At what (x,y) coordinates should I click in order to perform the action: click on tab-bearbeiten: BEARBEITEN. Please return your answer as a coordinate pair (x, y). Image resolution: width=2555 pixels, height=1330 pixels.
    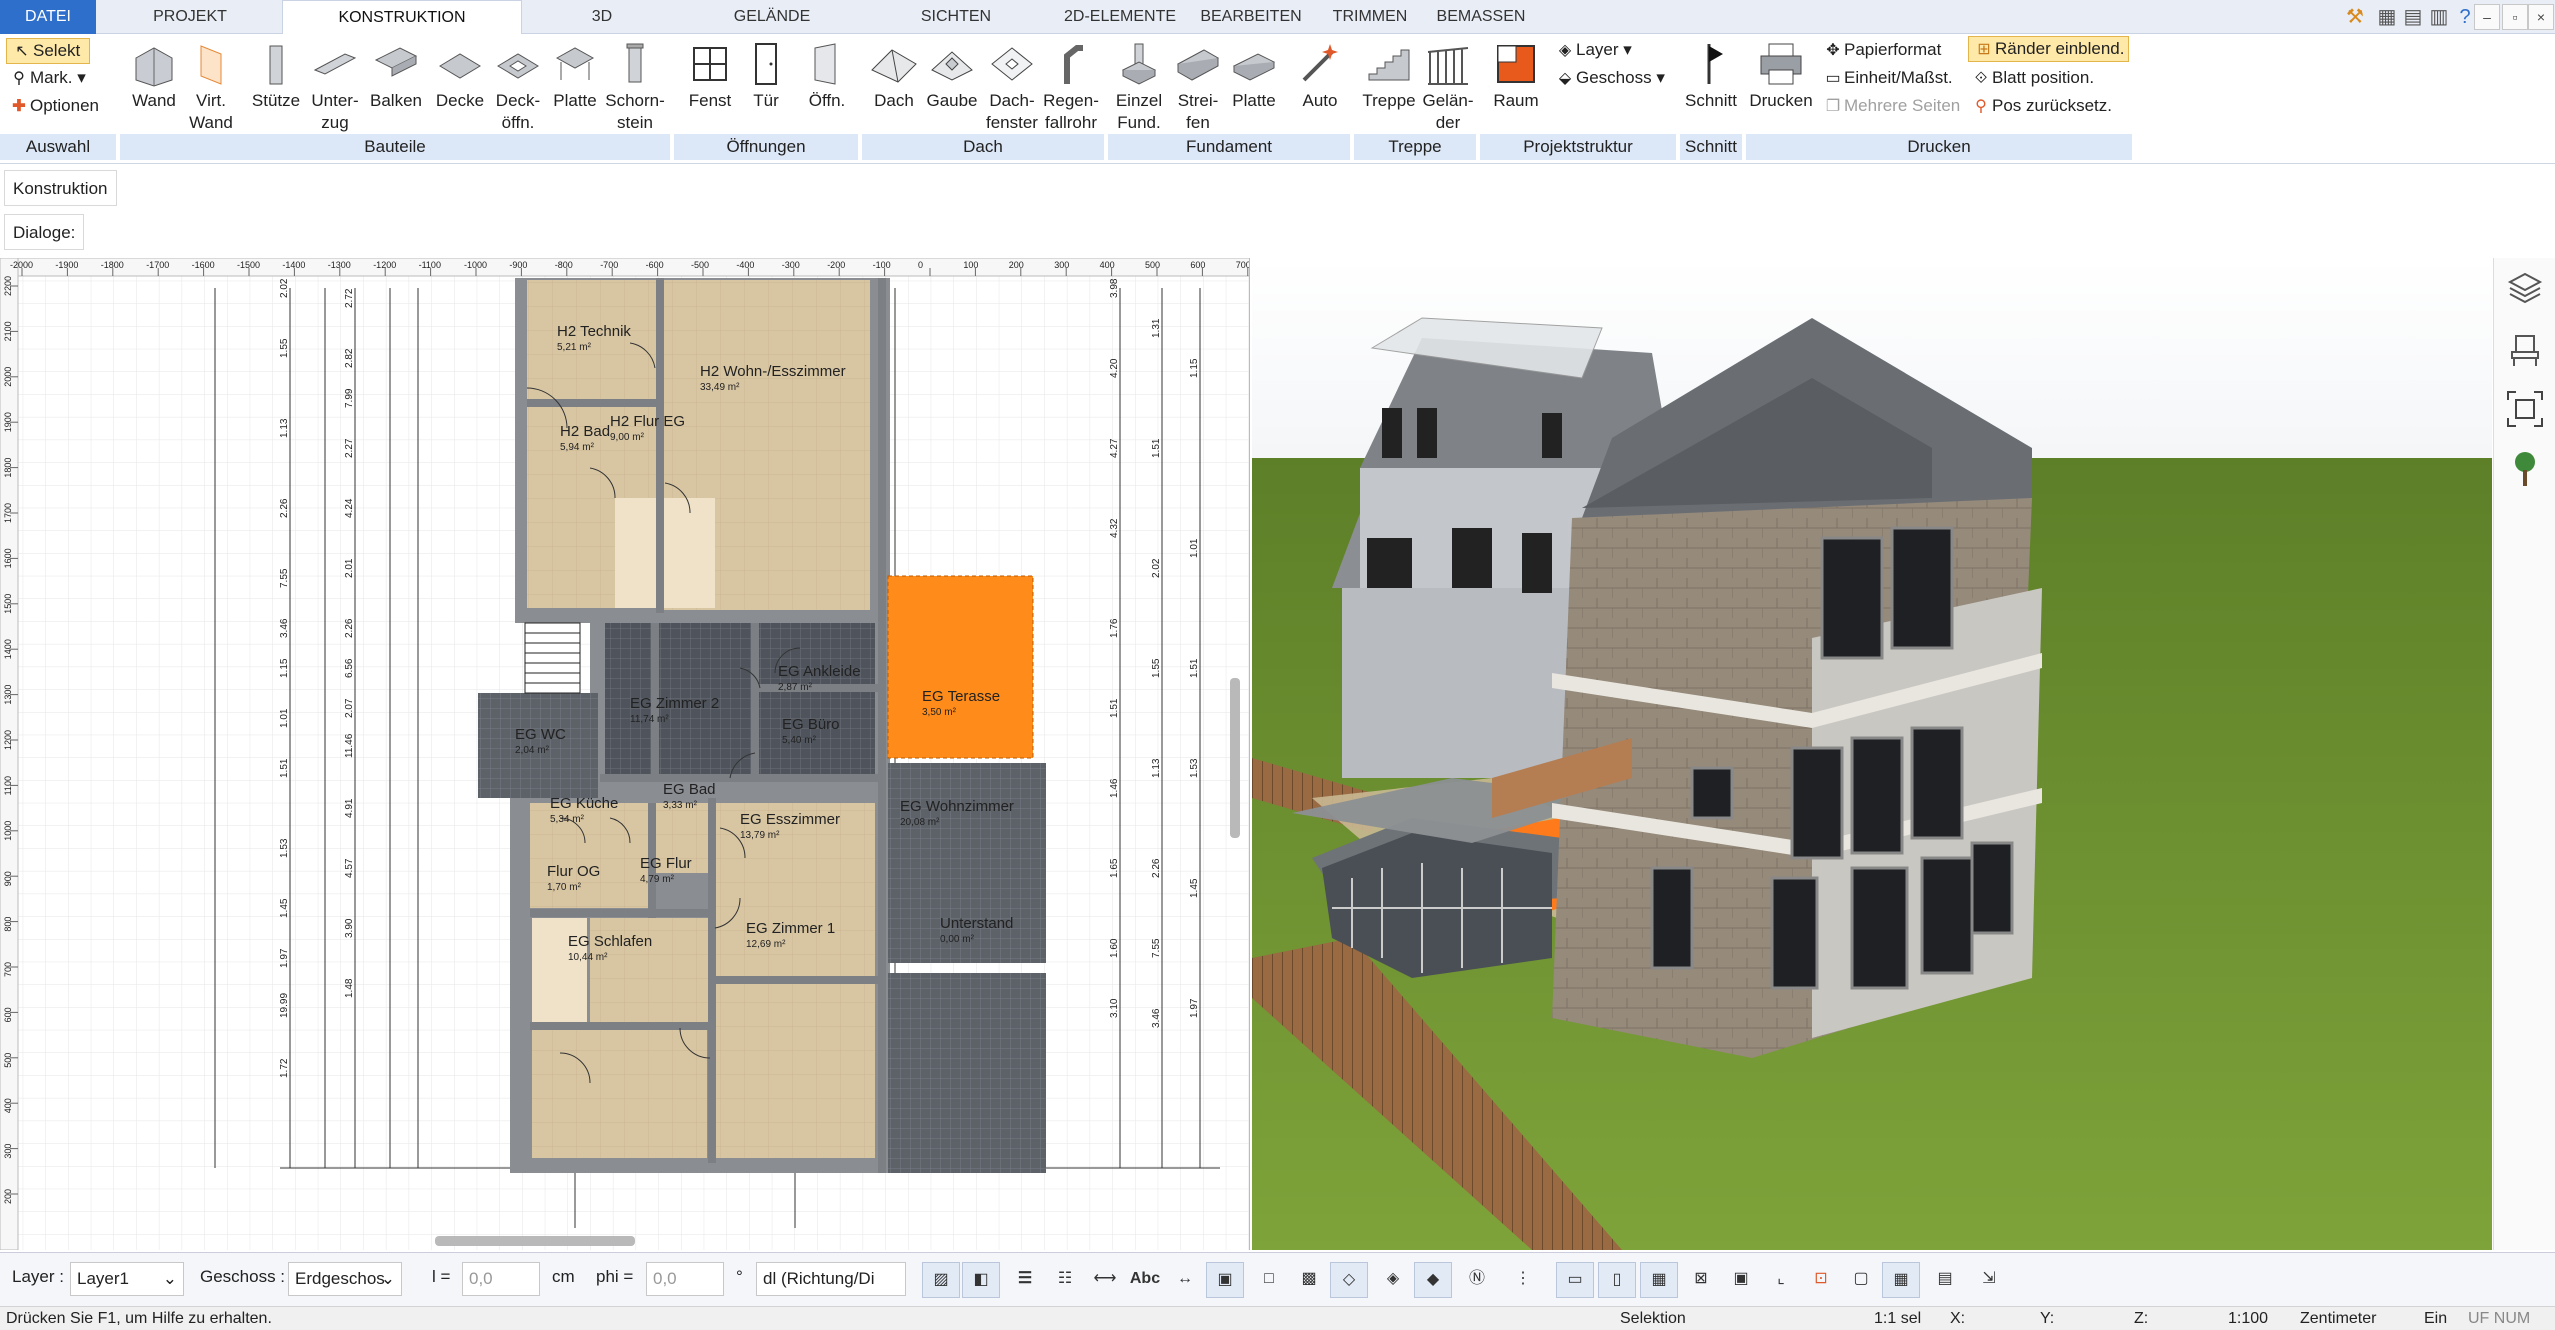
    Looking at the image, I should click on (1251, 17).